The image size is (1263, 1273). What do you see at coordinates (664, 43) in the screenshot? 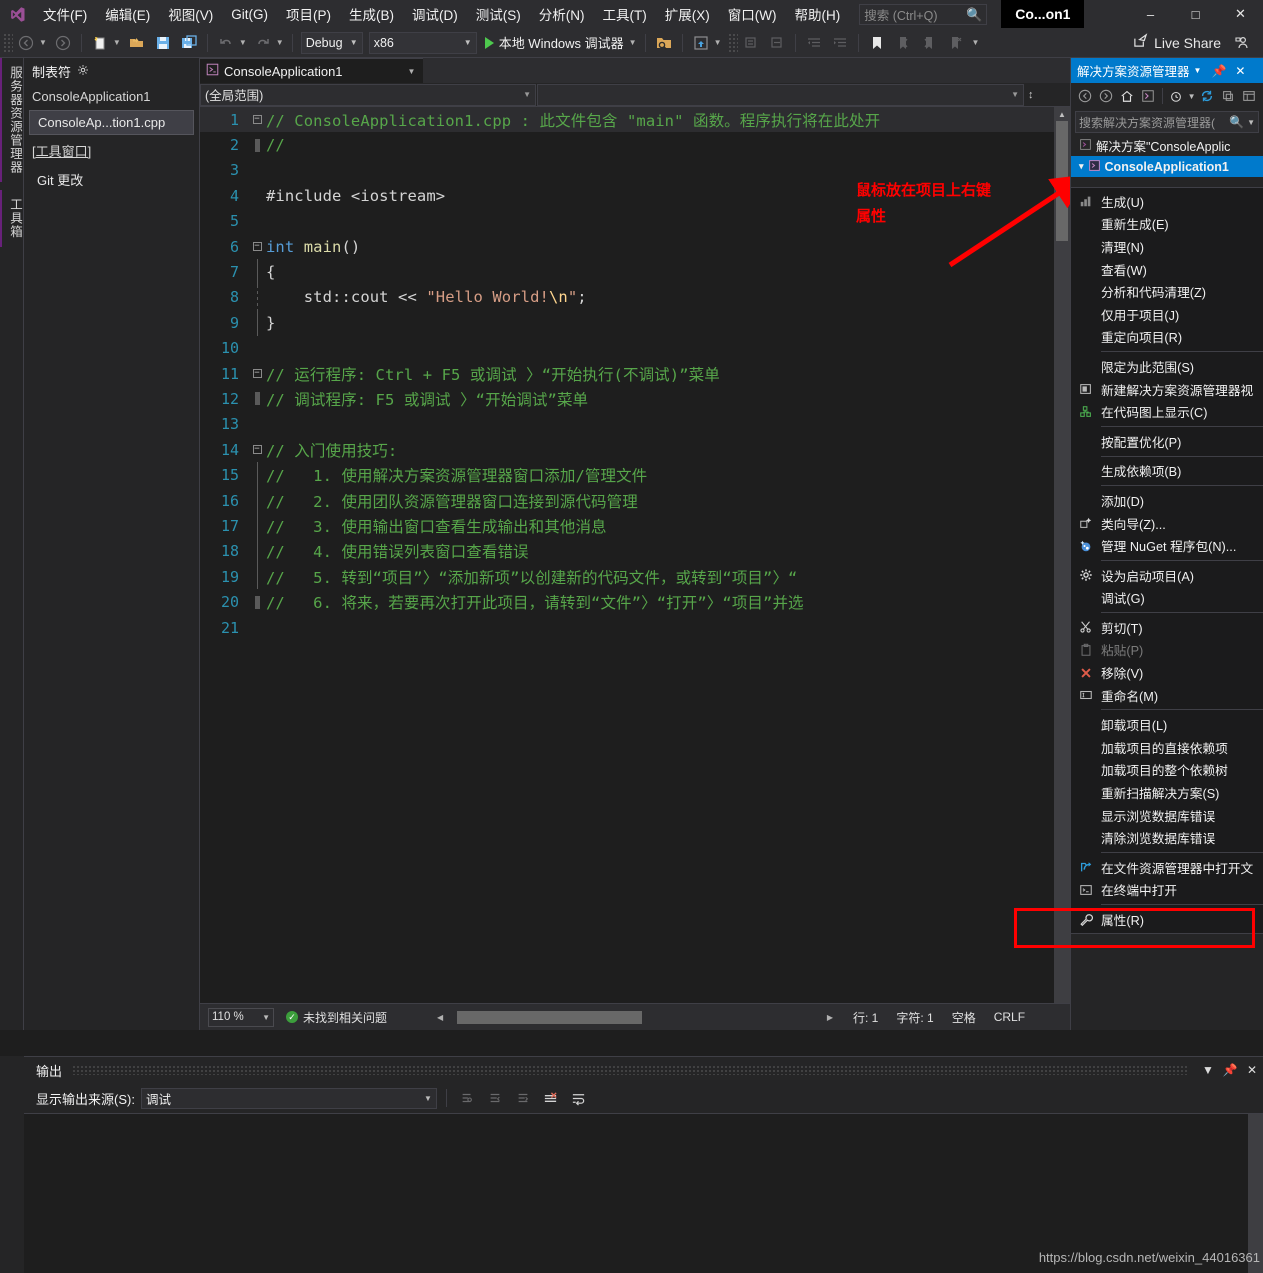
I see `search-folder-icon` at bounding box center [664, 43].